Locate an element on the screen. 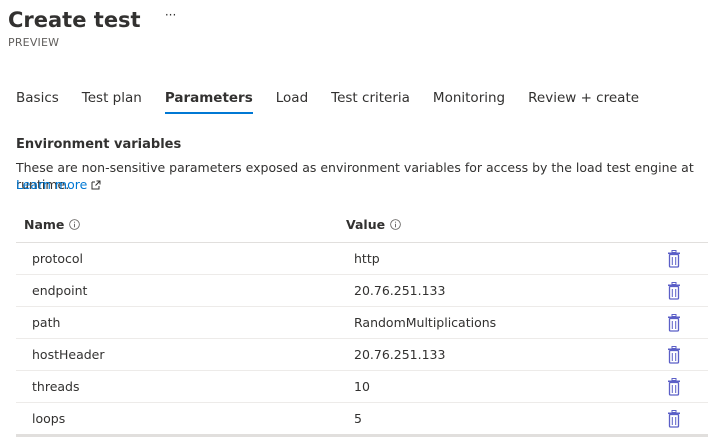  variable-name: endpoint is located at coordinates (59, 290).